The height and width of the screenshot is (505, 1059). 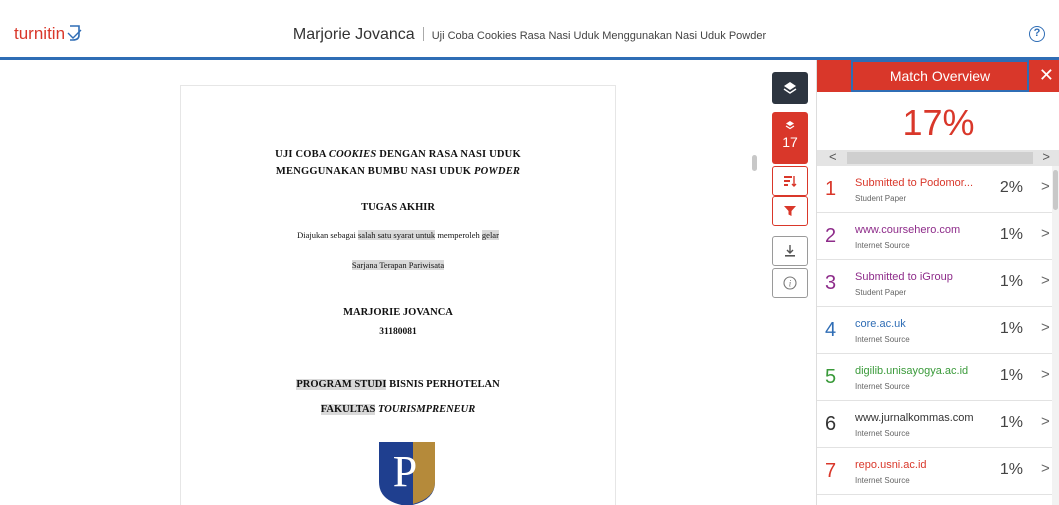 I want to click on page-student-id: 31180081, so click(x=398, y=332).